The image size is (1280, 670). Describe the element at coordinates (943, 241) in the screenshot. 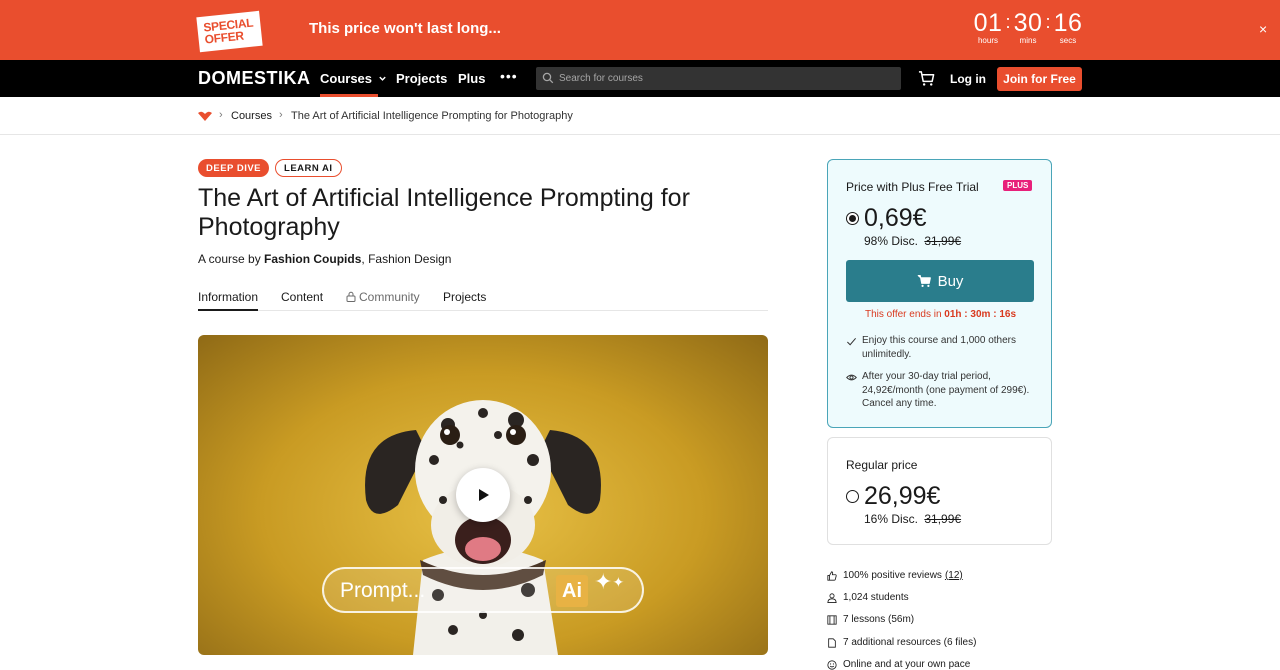

I see `plus-original-price: 31,99€` at that location.